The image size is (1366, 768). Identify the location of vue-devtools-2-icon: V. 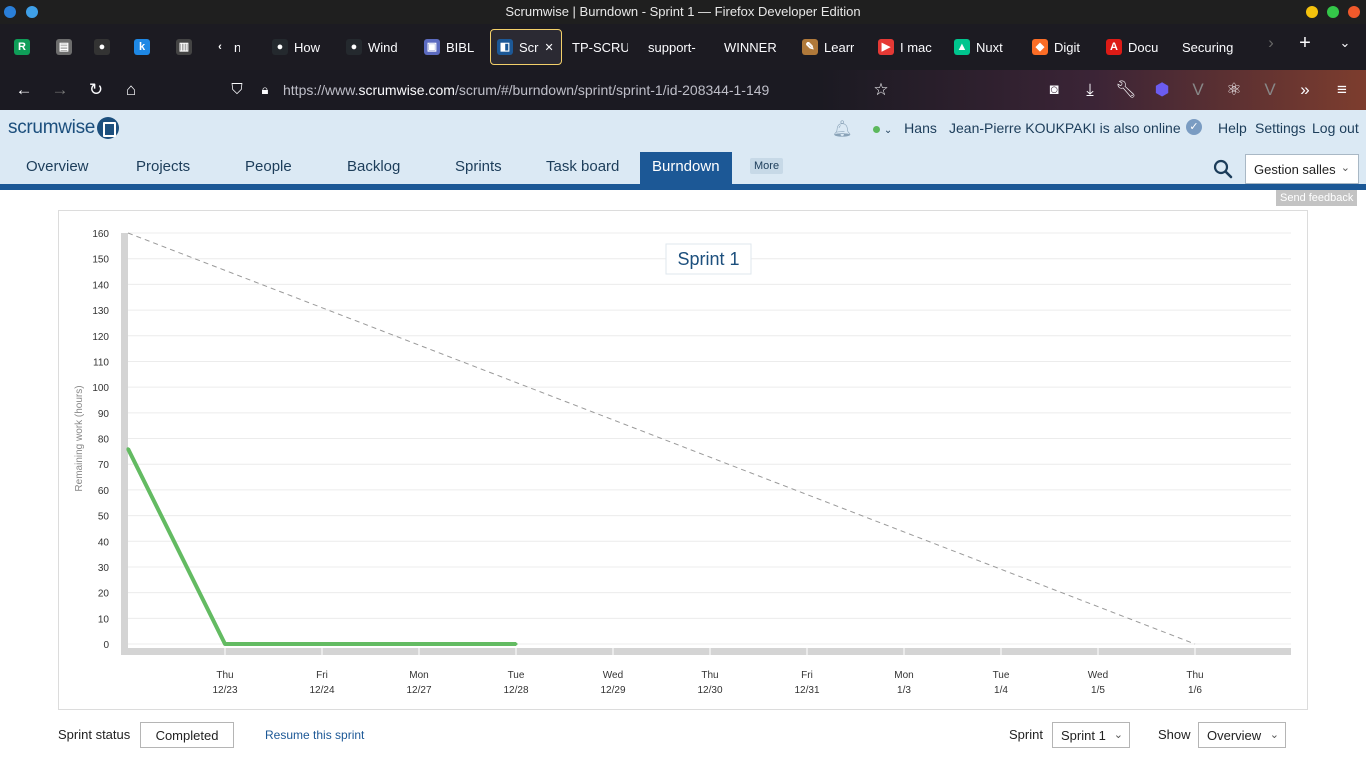
(1270, 90).